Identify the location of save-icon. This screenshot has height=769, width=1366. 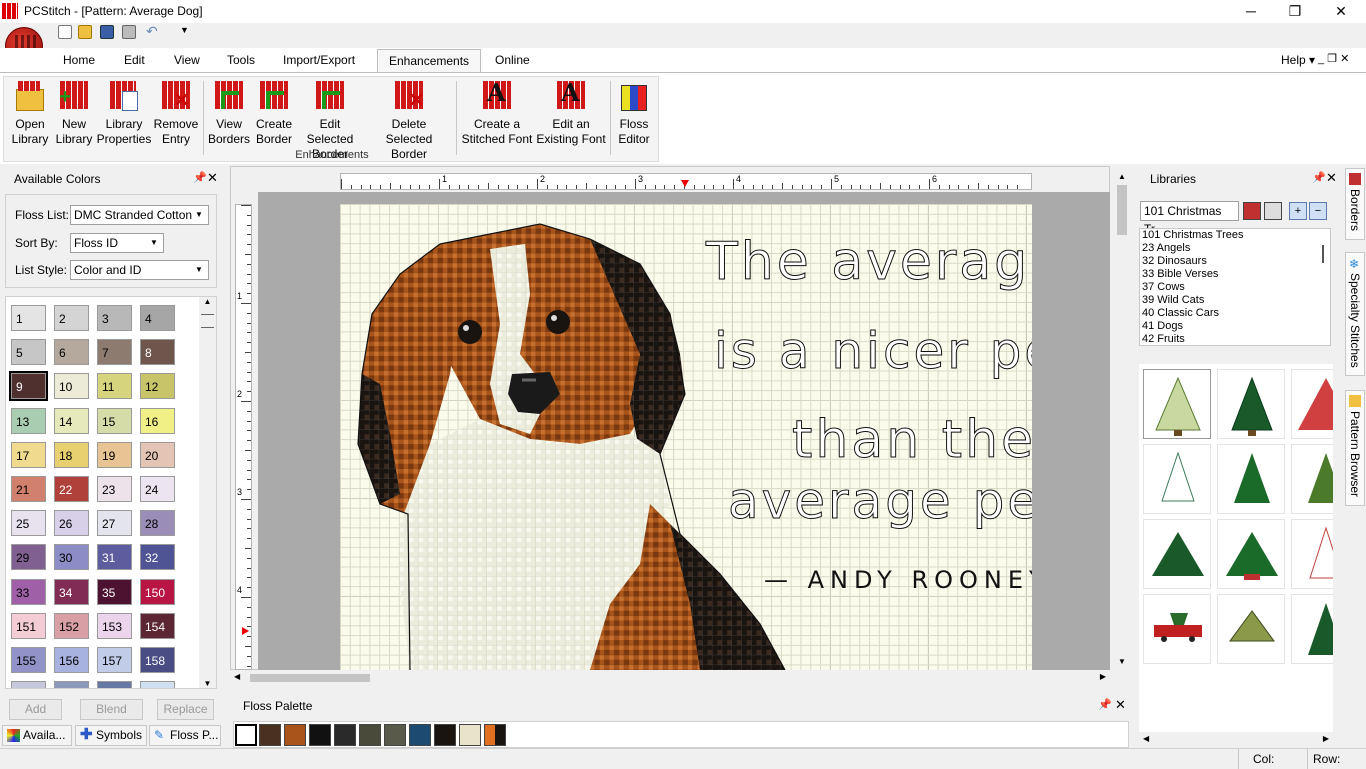
(107, 32).